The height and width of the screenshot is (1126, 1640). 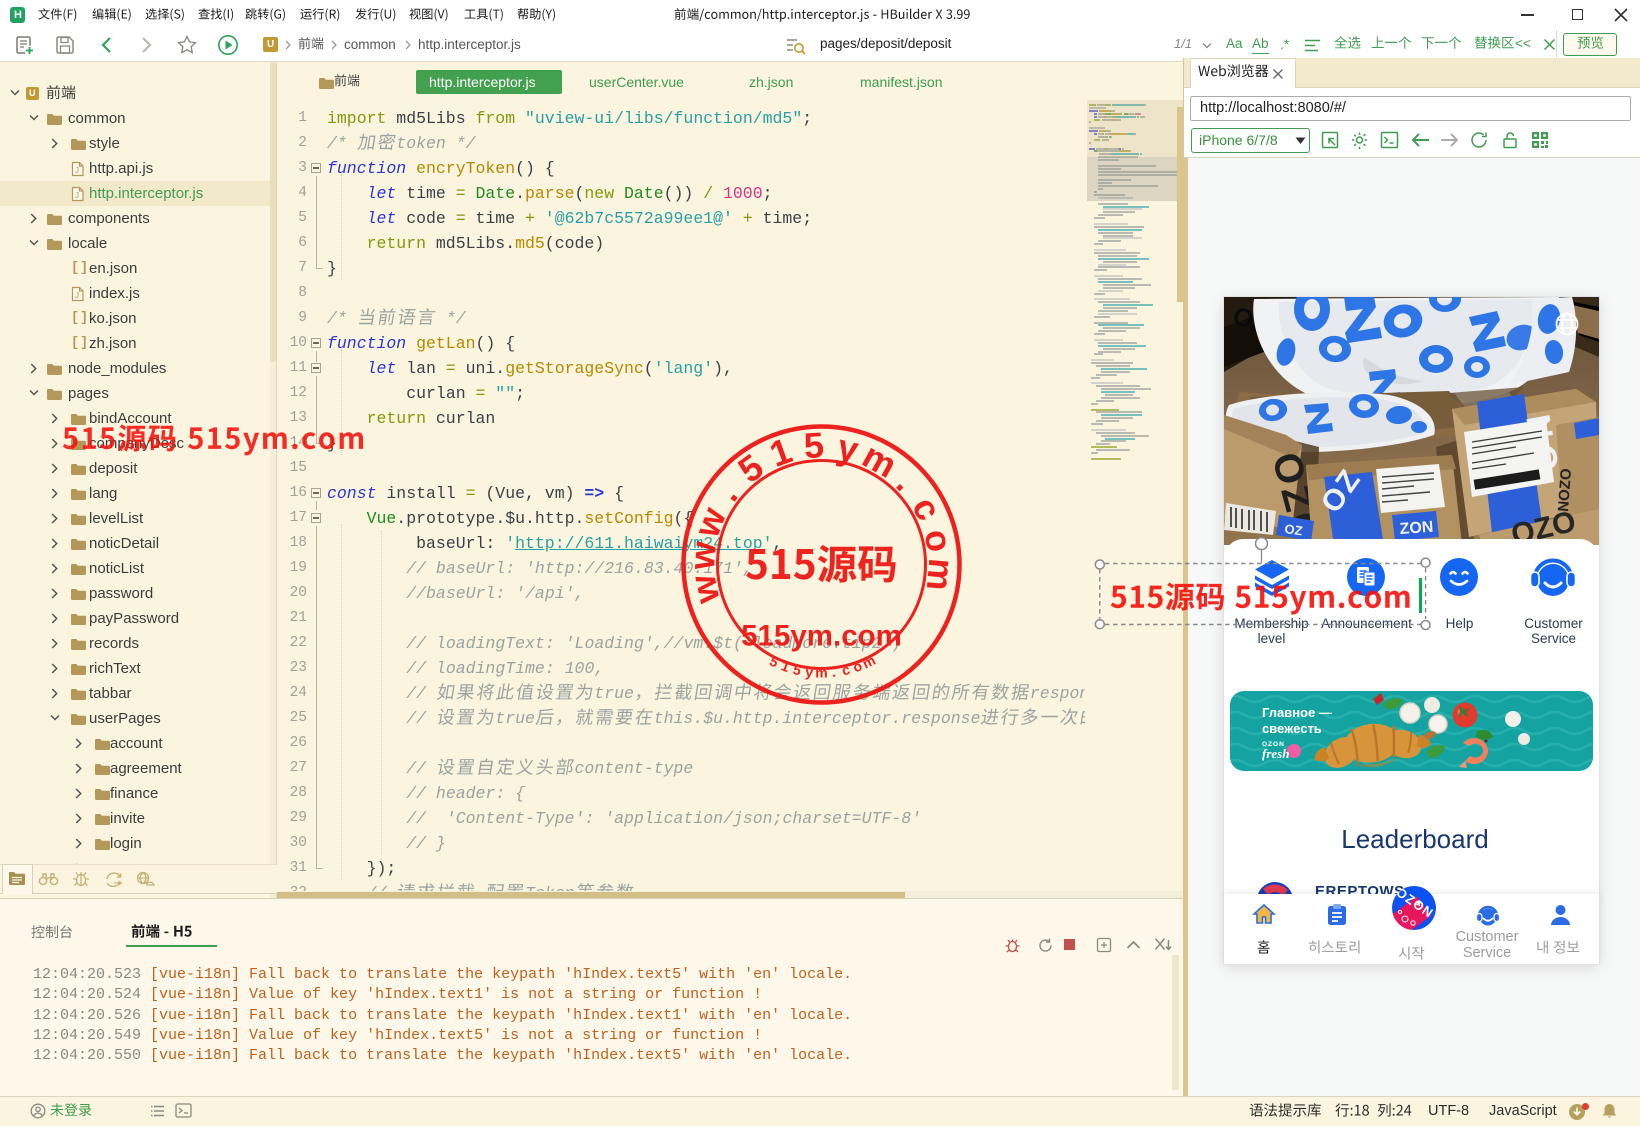 What do you see at coordinates (927, 508) in the screenshot?
I see `svg-text: c` at bounding box center [927, 508].